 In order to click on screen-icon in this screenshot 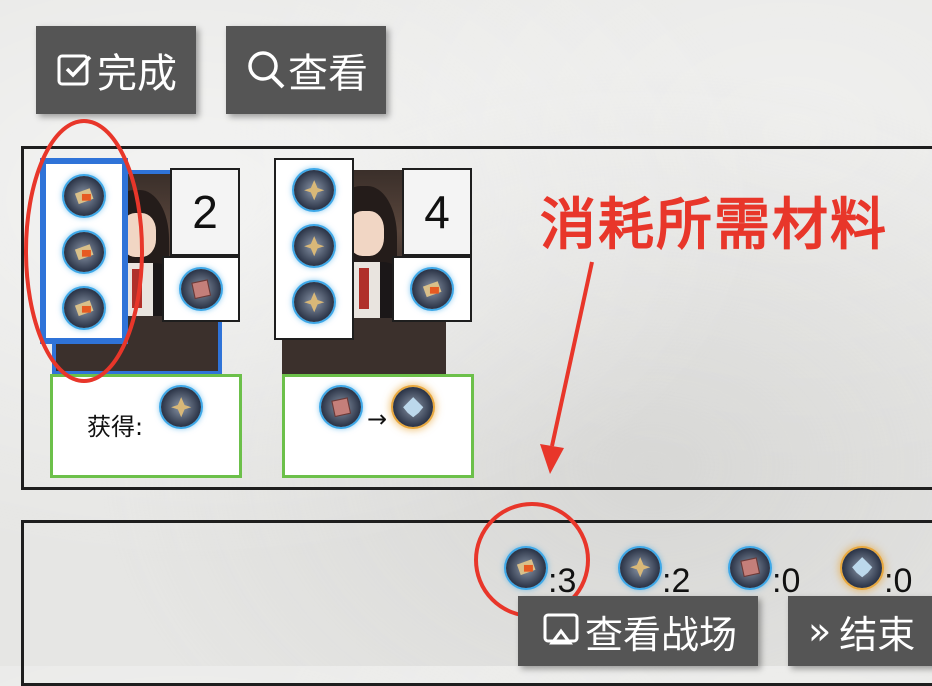, I will do `click(562, 631)`.